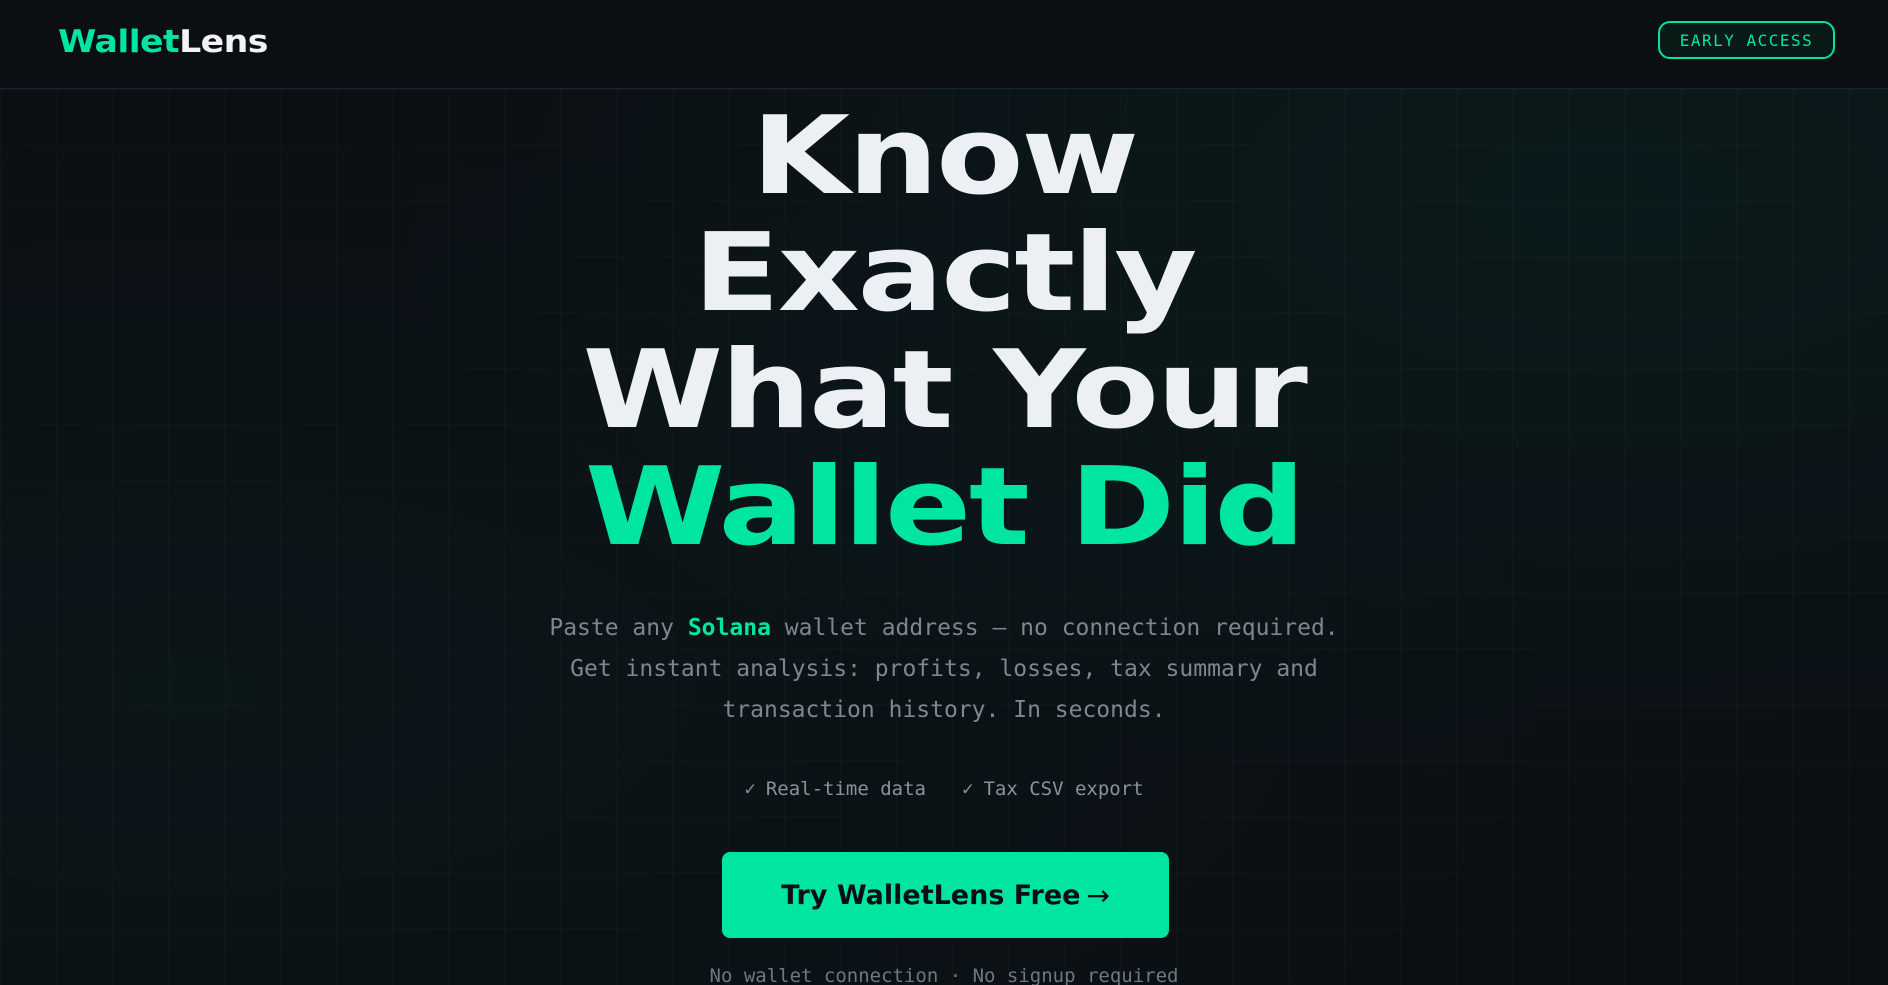 This screenshot has height=985, width=1888. I want to click on logo-wallet-text: Wallet, so click(119, 42).